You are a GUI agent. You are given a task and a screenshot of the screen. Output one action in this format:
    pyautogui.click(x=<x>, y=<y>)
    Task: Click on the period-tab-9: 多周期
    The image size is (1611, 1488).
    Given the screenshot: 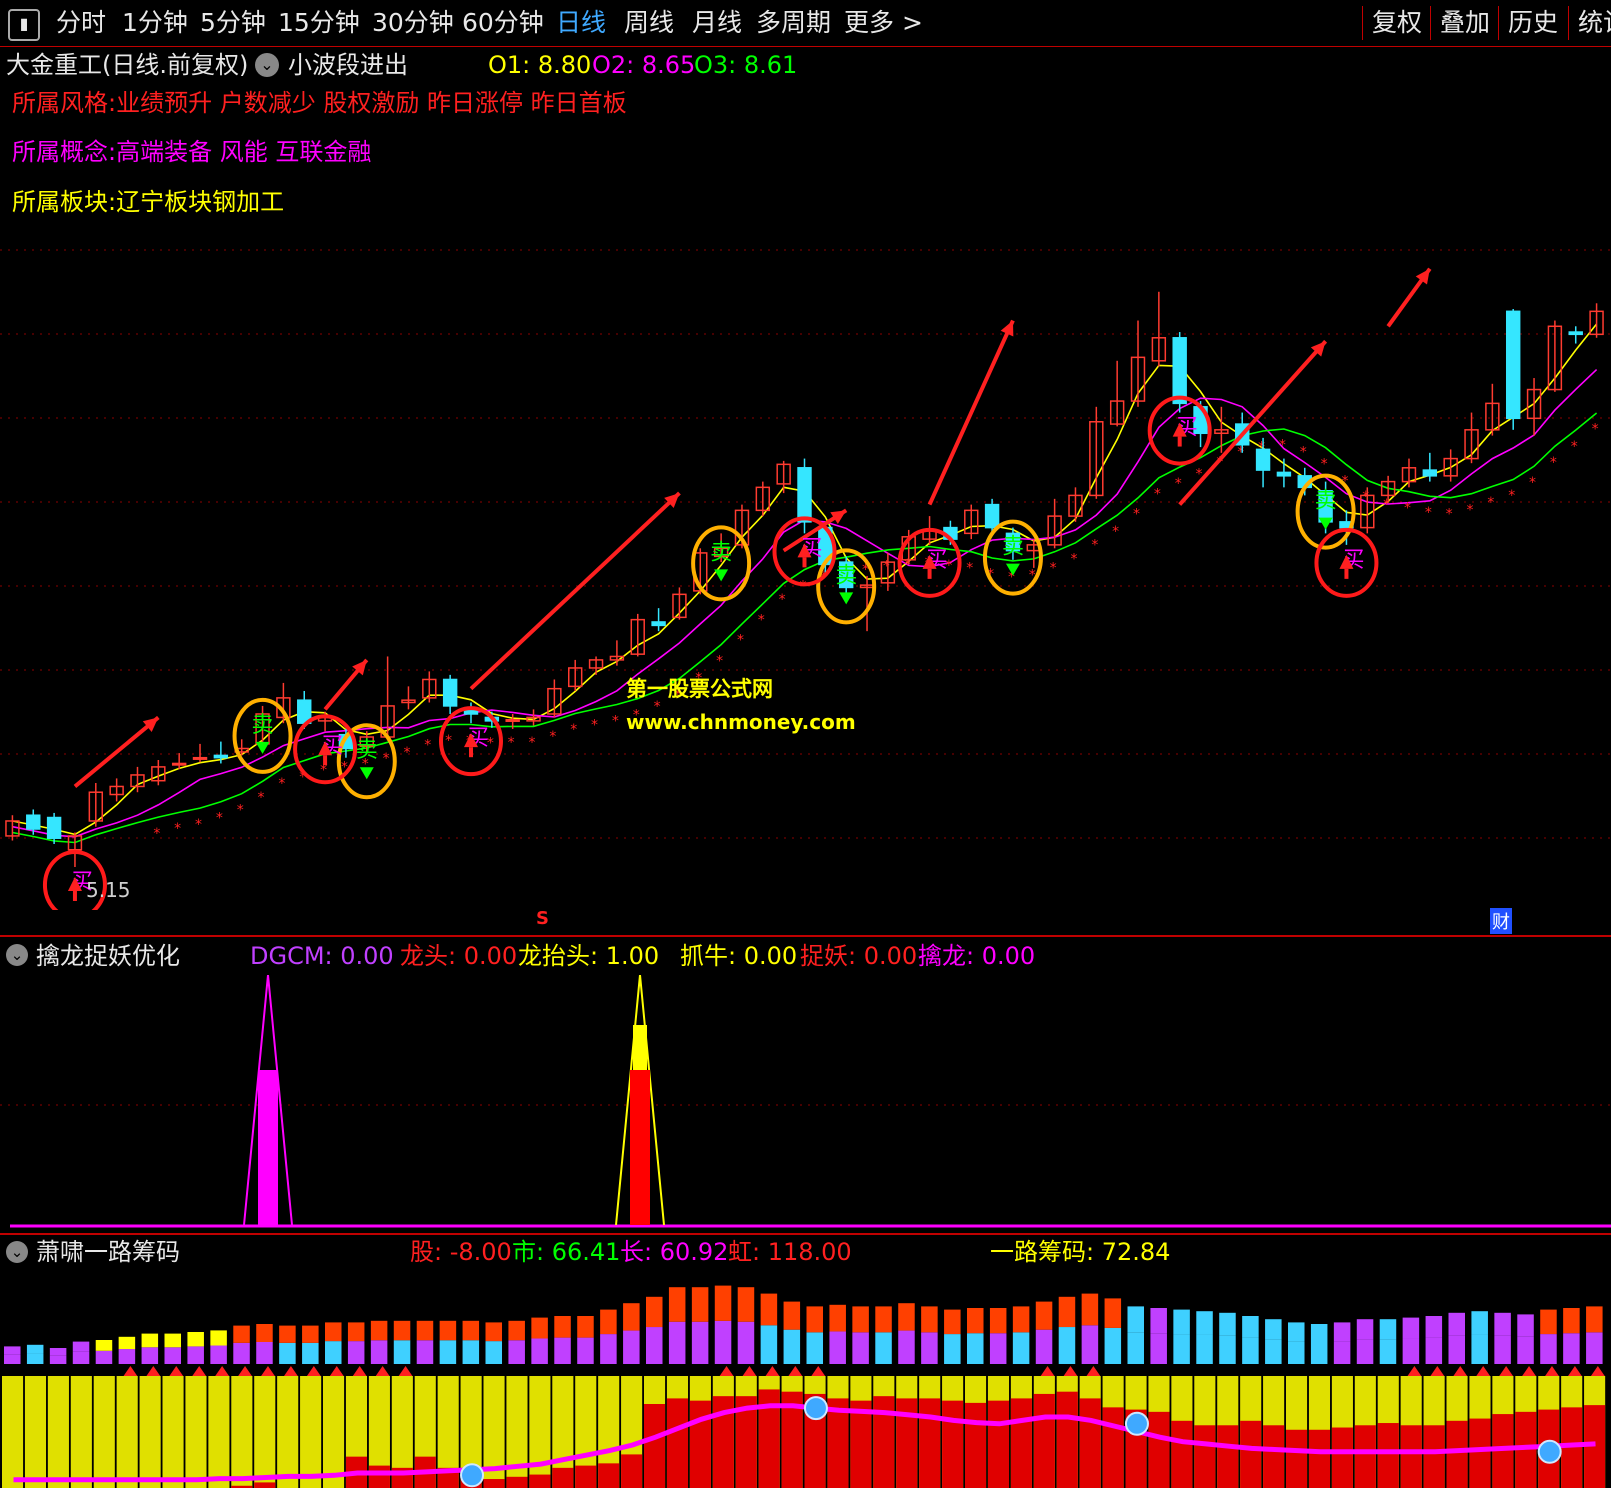 What is the action you would take?
    pyautogui.click(x=793, y=23)
    